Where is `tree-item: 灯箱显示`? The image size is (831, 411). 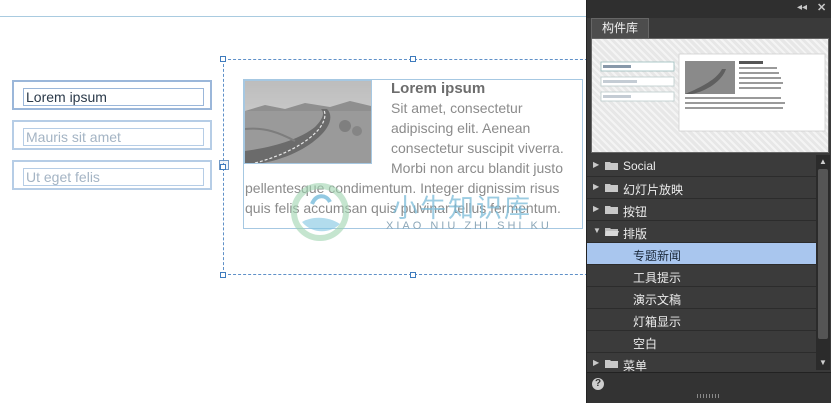
tree-item: 灯箱显示 is located at coordinates (701, 320).